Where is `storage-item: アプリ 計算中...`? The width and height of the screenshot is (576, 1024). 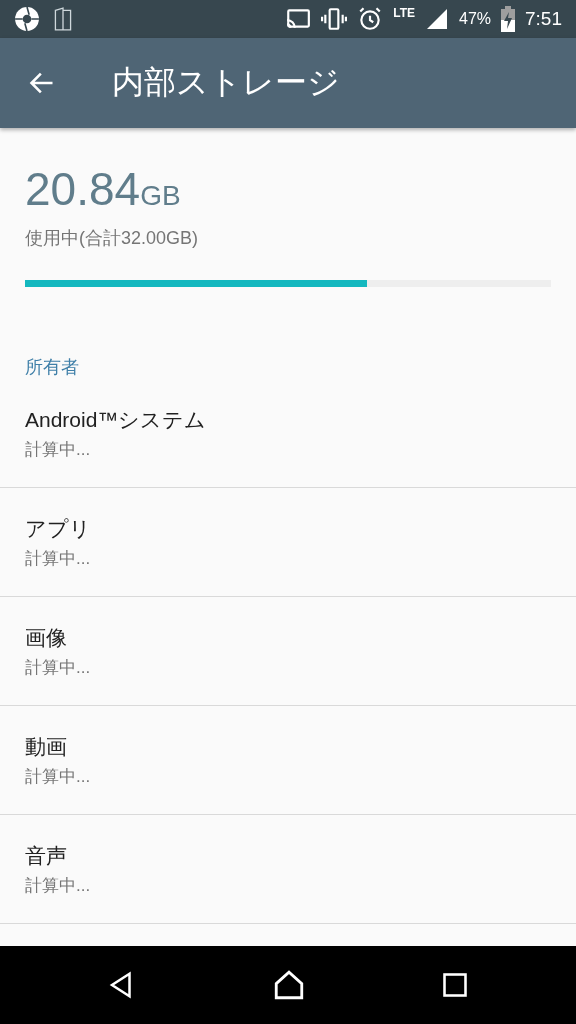 storage-item: アプリ 計算中... is located at coordinates (288, 542).